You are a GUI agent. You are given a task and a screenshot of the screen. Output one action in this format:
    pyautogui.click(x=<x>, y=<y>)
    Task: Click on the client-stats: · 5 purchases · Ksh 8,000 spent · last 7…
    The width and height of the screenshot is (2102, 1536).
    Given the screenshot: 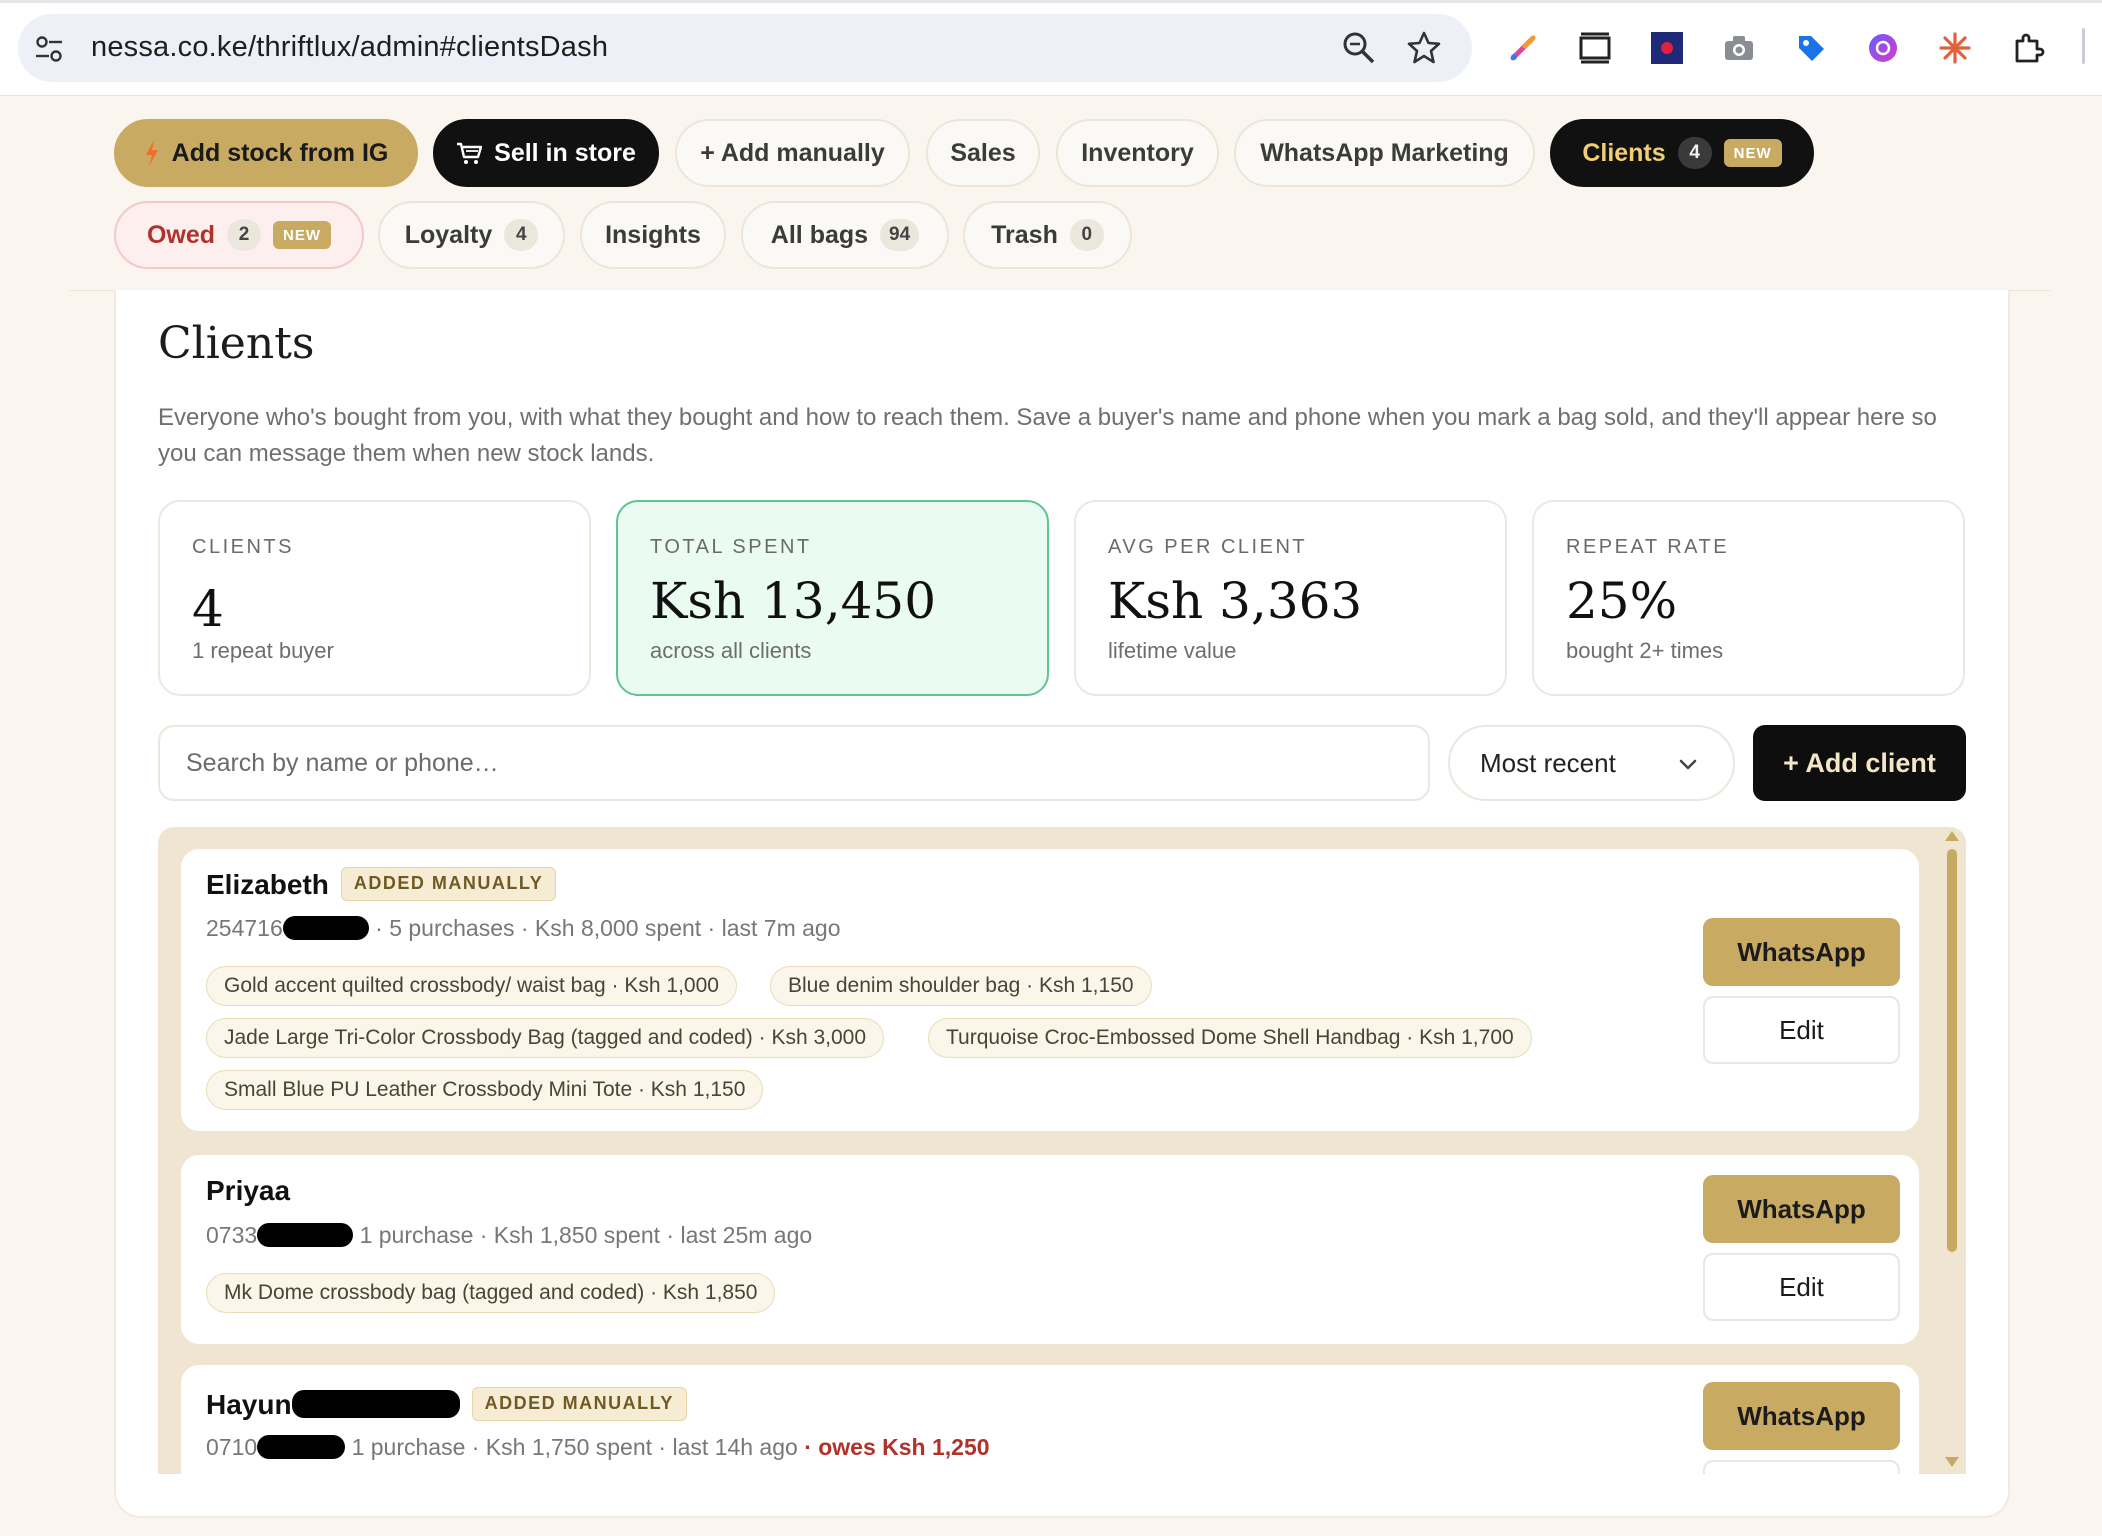 What is the action you would take?
    pyautogui.click(x=608, y=928)
    